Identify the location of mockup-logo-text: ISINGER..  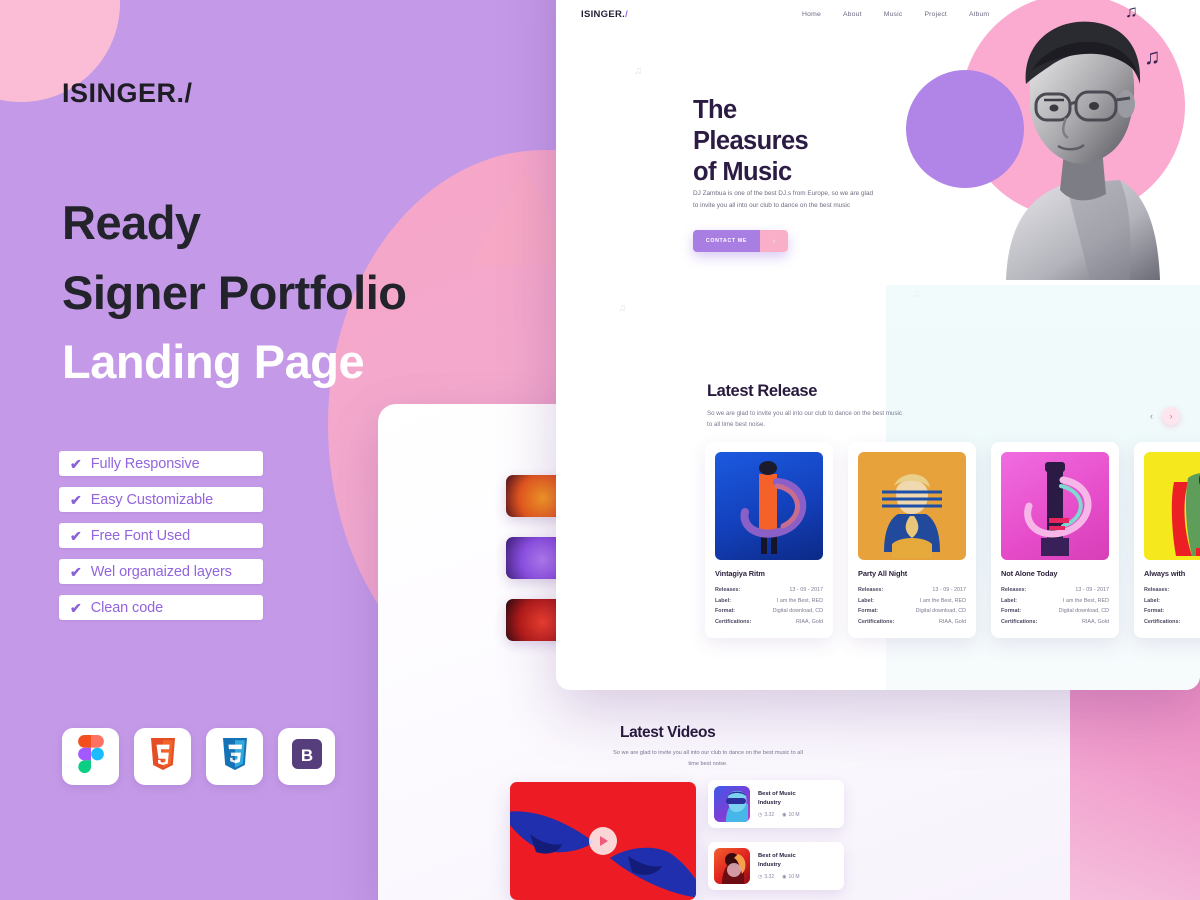
(603, 14).